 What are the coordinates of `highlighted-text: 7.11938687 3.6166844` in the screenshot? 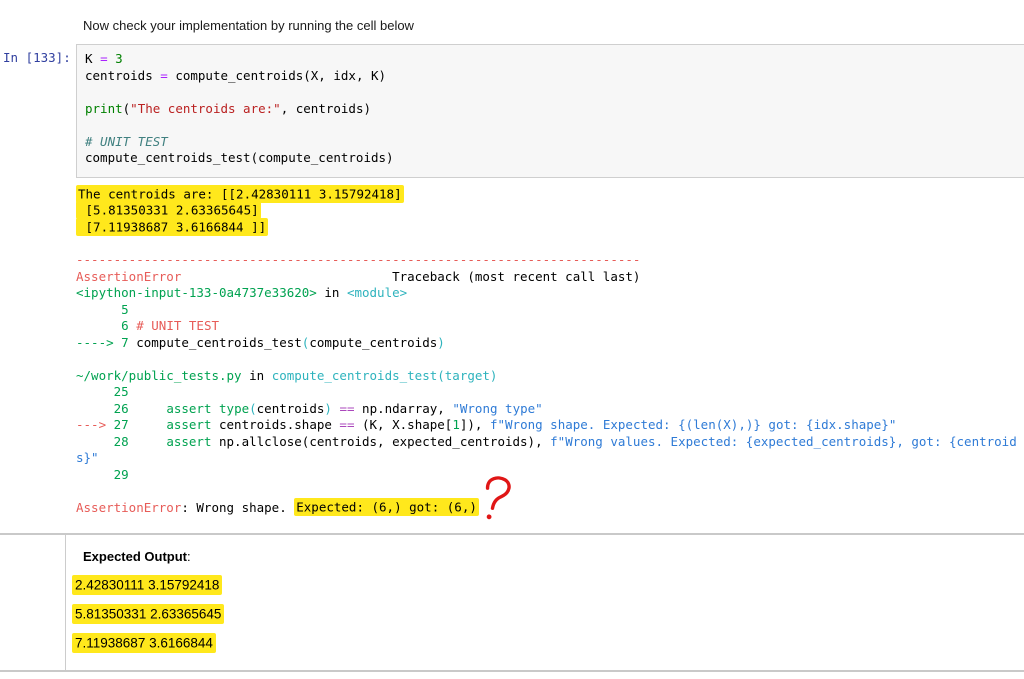 It's located at (144, 642).